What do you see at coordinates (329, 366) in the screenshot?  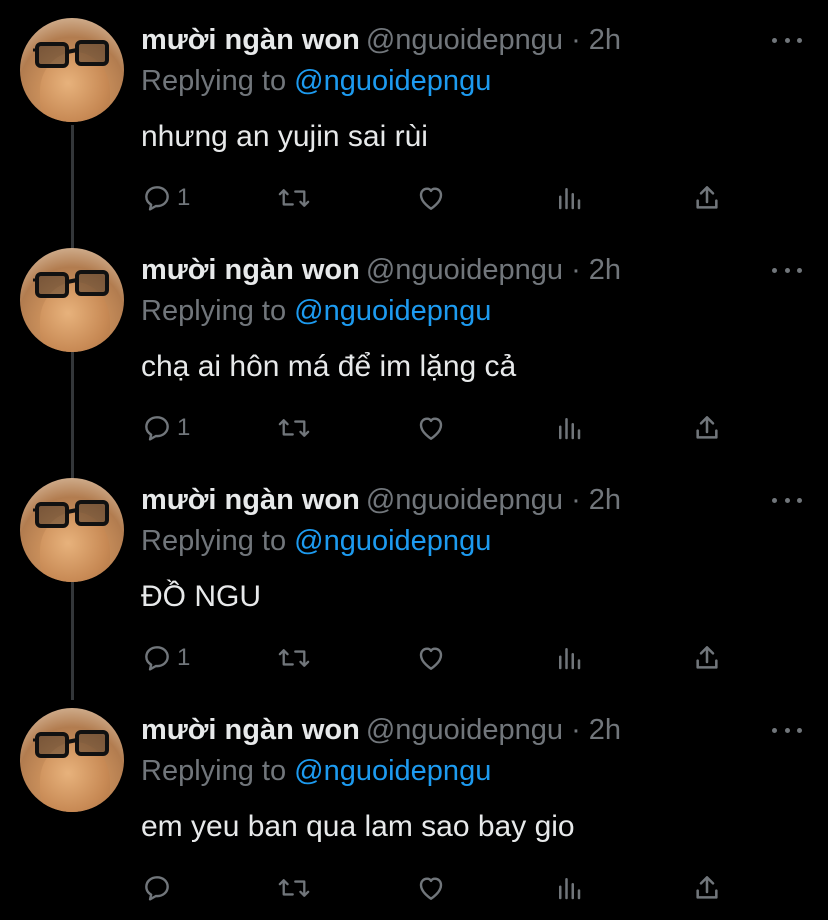 I see `tweet-text: chạ ai hôn má để im lặng cả` at bounding box center [329, 366].